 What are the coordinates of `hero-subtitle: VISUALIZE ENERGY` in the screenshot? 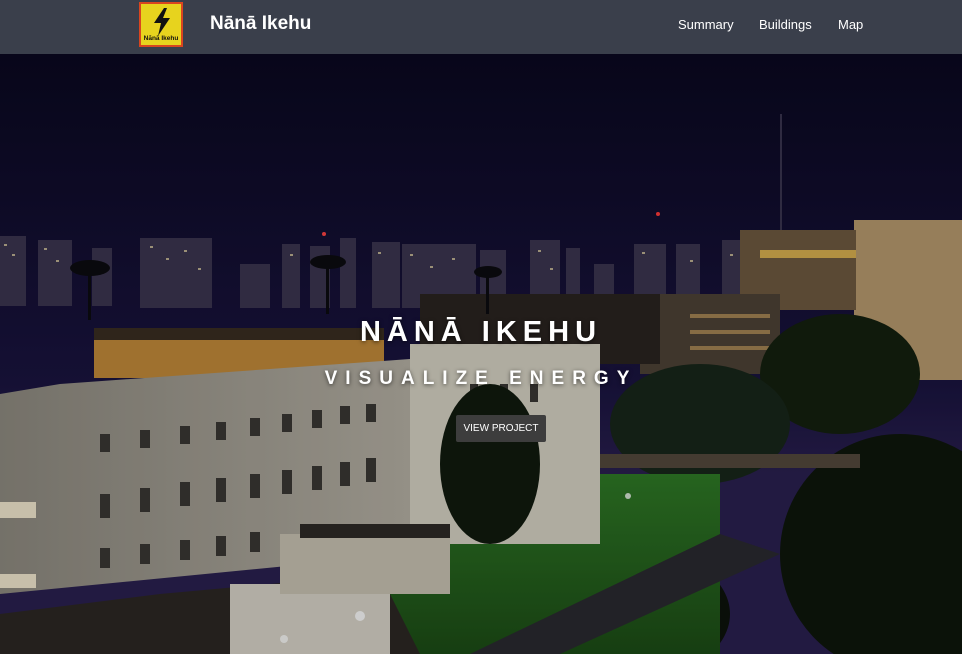 It's located at (481, 378).